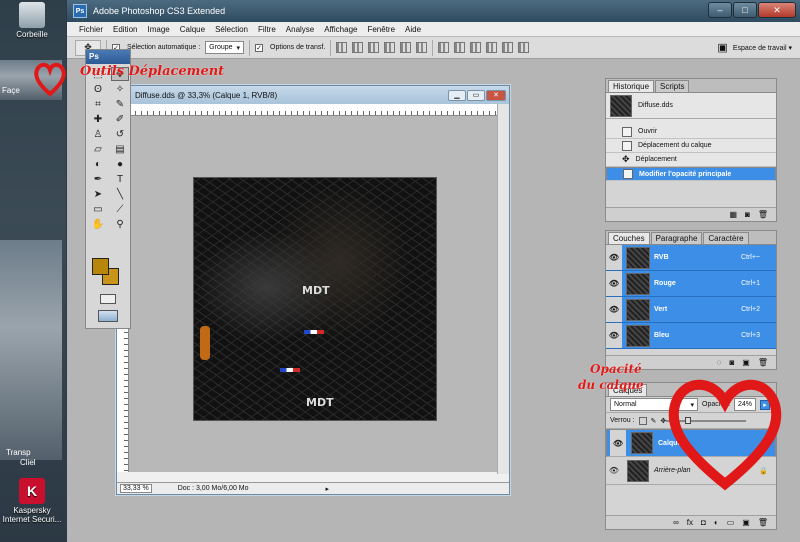 Image resolution: width=800 pixels, height=542 pixels. What do you see at coordinates (125, 29) in the screenshot?
I see `menu-edition: Edition` at bounding box center [125, 29].